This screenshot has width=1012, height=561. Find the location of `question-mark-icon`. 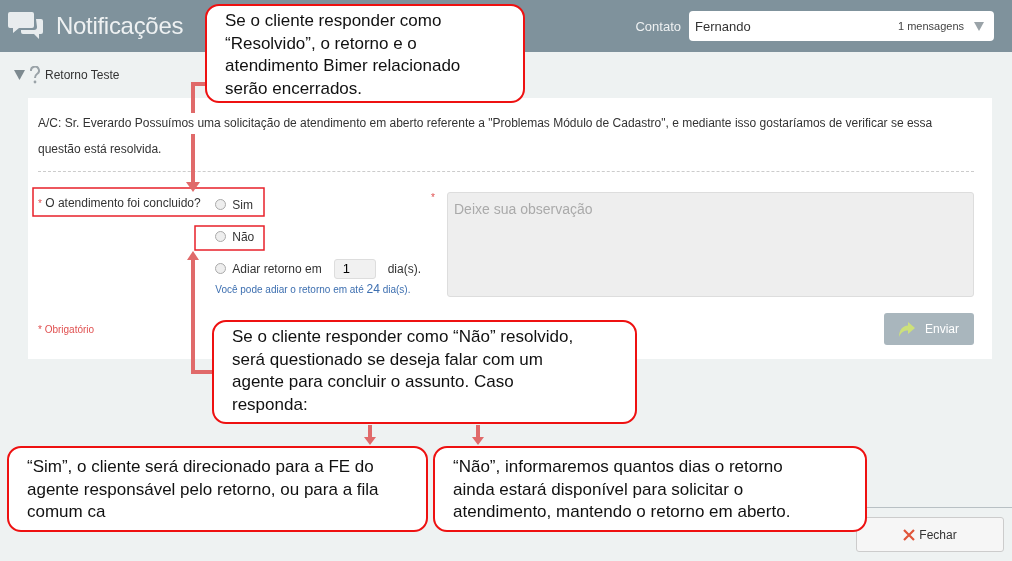

question-mark-icon is located at coordinates (35, 75).